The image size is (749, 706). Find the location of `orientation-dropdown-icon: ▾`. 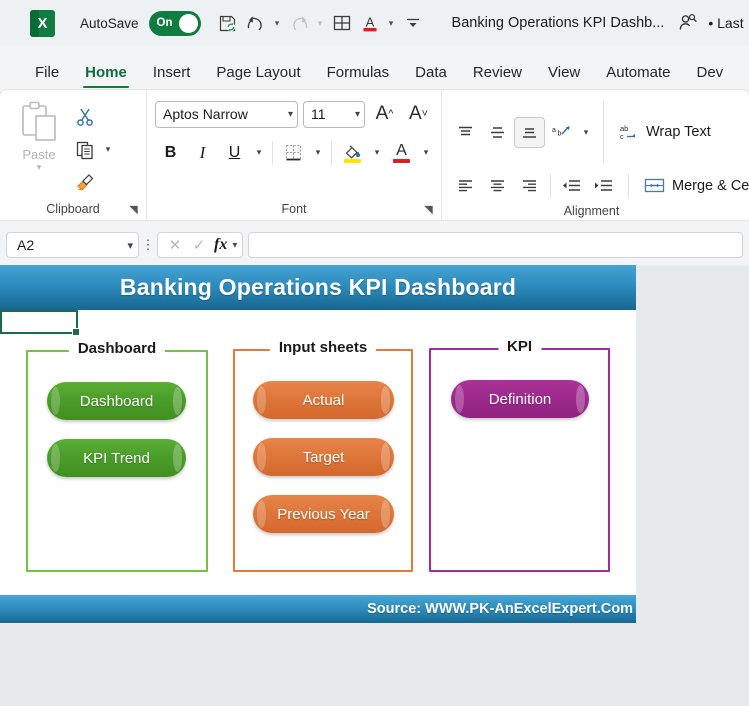

orientation-dropdown-icon: ▾ is located at coordinates (586, 132).